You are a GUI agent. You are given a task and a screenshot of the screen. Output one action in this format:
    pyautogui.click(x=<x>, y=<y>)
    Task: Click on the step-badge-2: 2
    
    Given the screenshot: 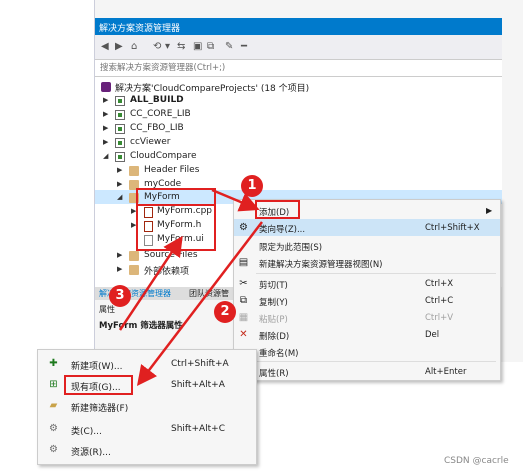 What is the action you would take?
    pyautogui.click(x=225, y=312)
    